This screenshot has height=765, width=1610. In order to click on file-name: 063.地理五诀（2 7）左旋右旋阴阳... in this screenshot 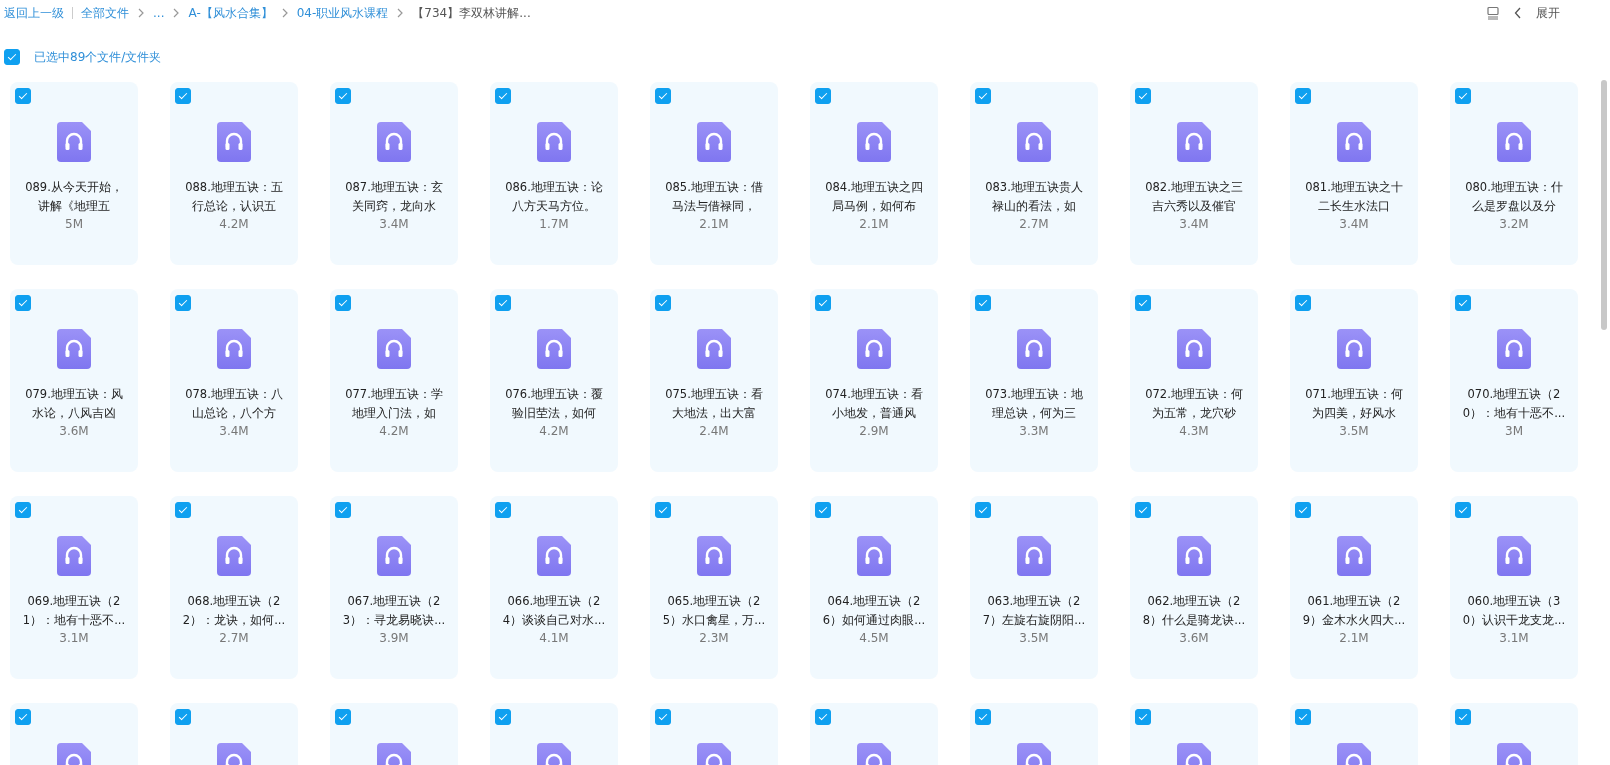, I will do `click(1034, 611)`.